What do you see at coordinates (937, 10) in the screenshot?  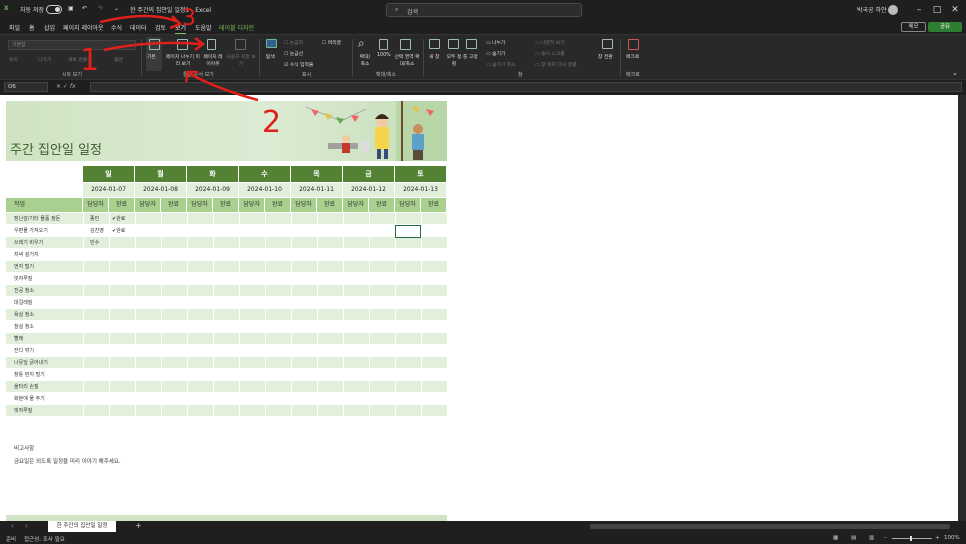 I see `maximize-icon: □` at bounding box center [937, 10].